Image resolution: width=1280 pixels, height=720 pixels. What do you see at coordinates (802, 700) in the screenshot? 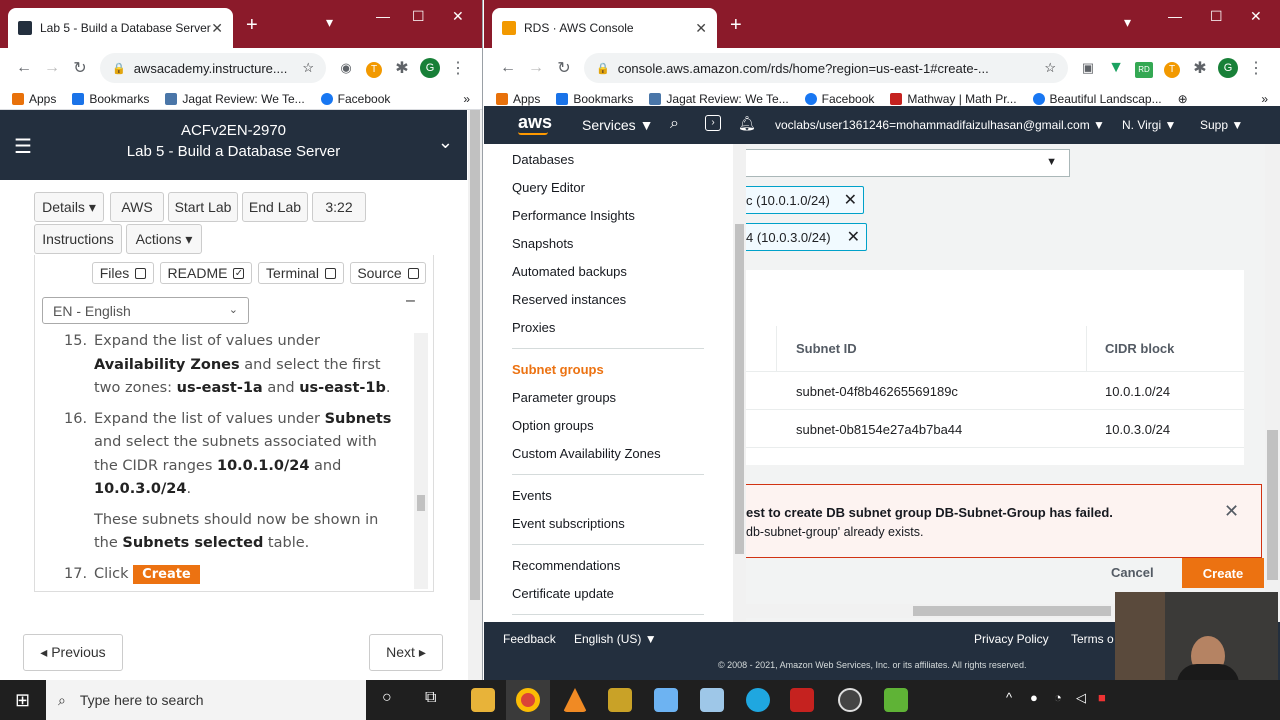
I see `voicemeeter-icon` at bounding box center [802, 700].